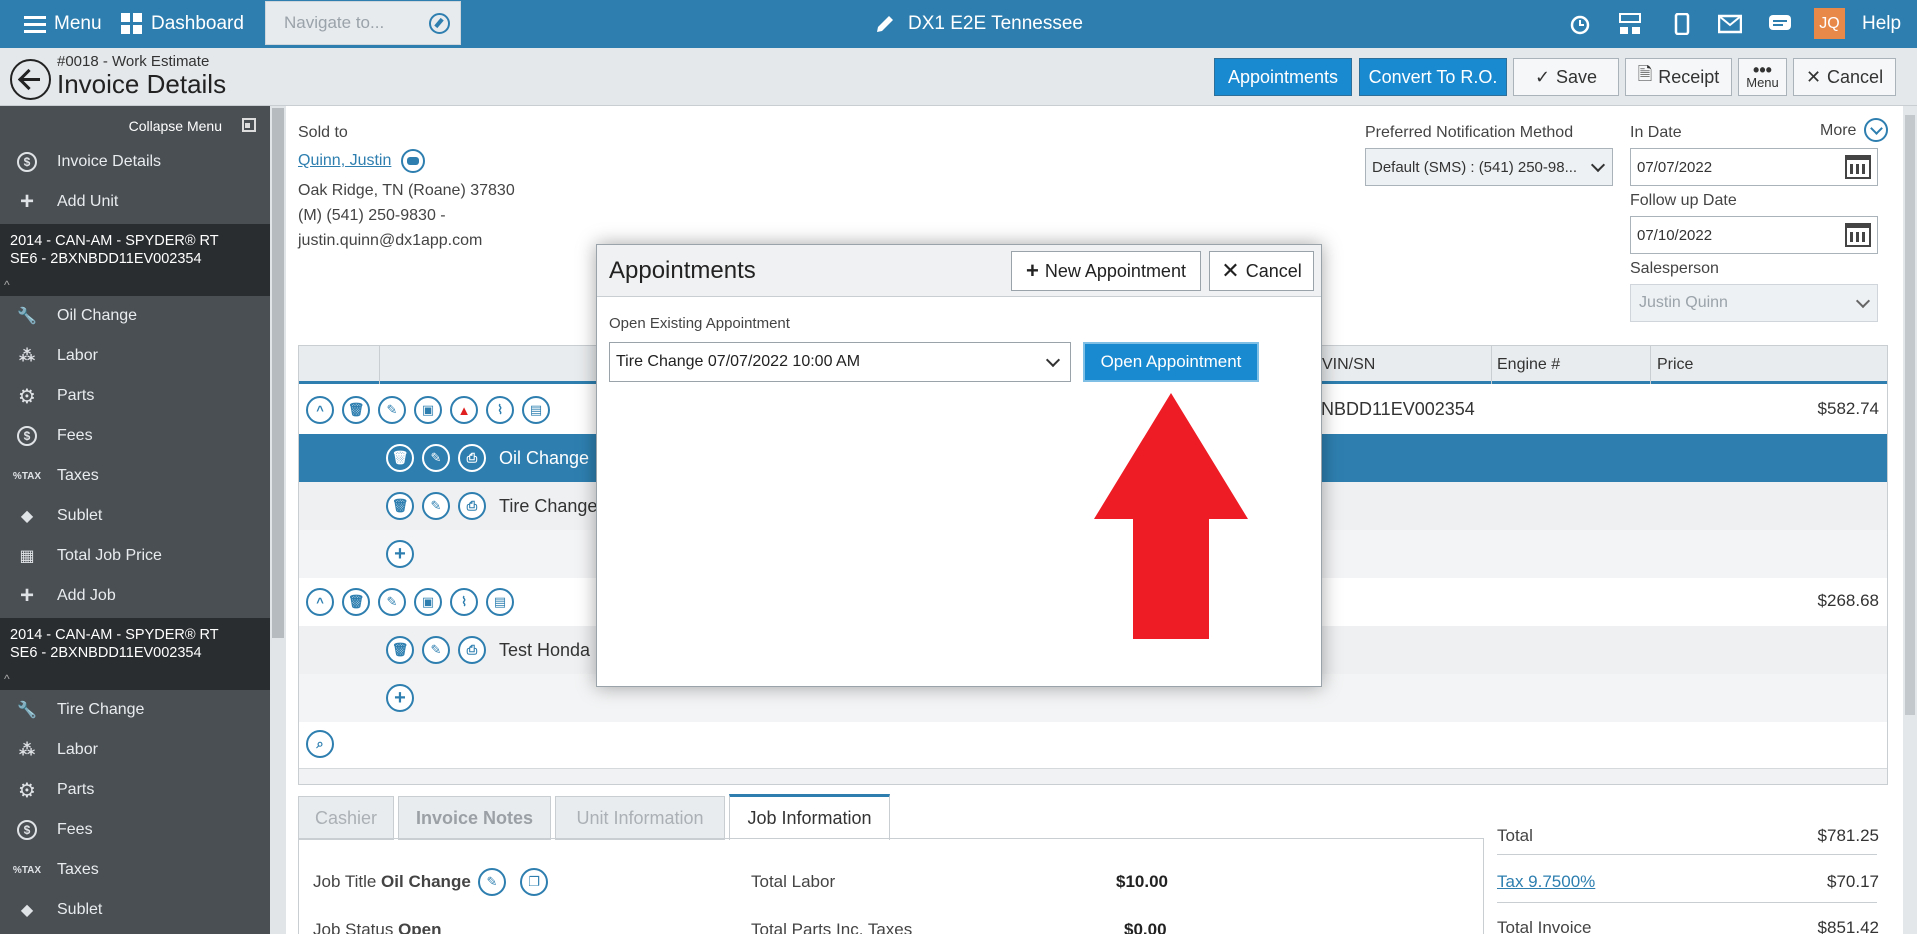  I want to click on search-icon: ⌕, so click(320, 744).